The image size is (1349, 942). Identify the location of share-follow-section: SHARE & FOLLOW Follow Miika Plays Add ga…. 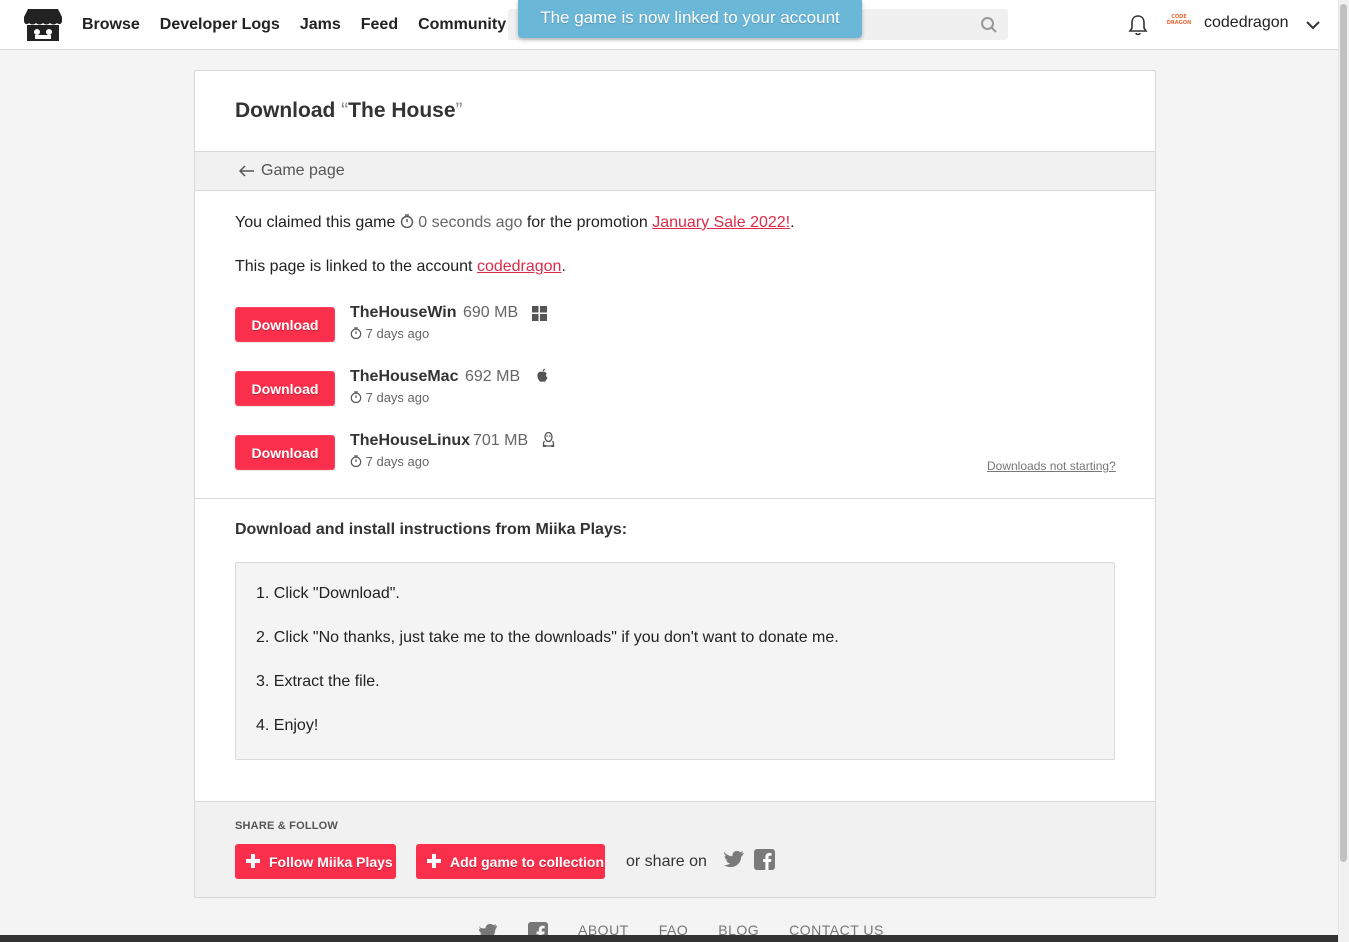
(675, 849).